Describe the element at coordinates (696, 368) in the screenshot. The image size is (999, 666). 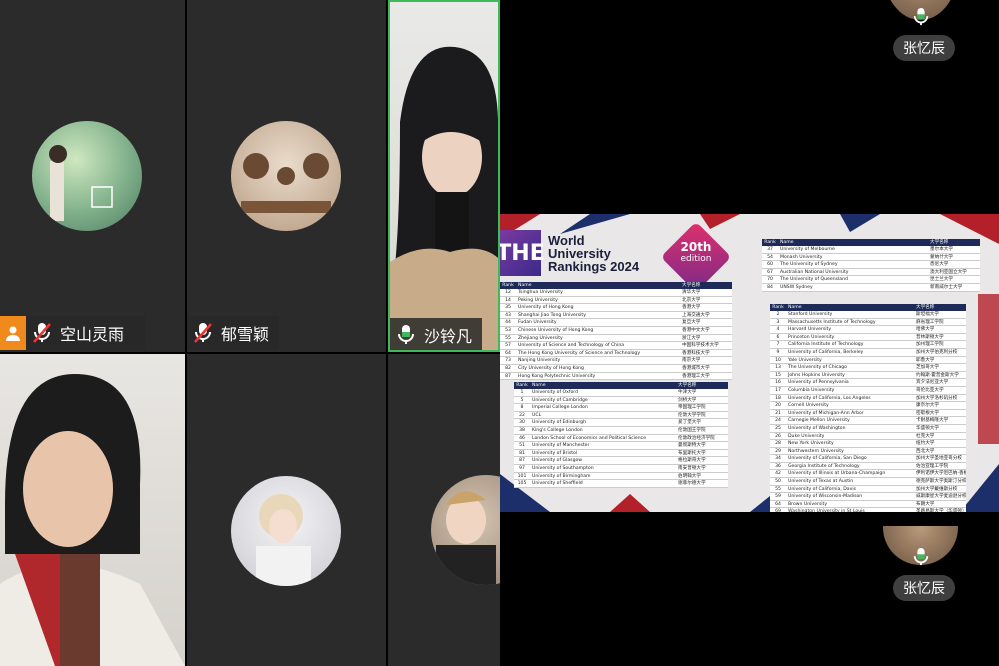
I see `table-cell: 香港城市大学` at that location.